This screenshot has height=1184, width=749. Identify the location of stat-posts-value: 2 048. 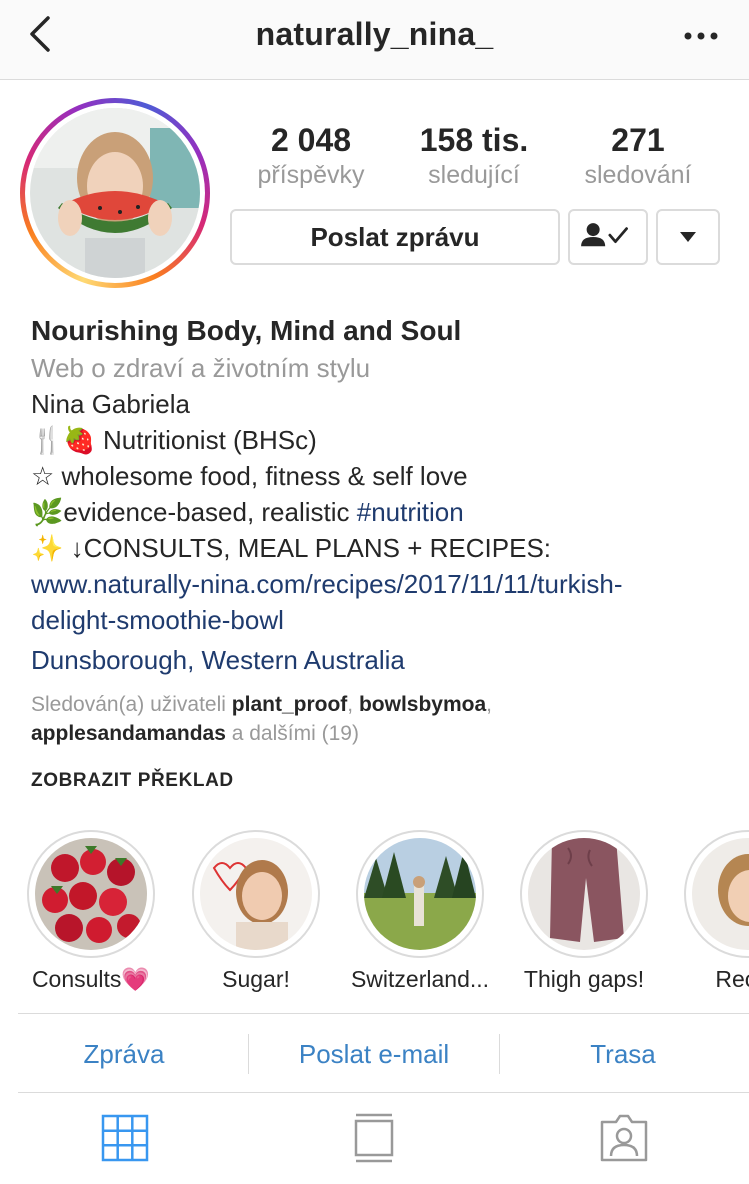
(311, 140).